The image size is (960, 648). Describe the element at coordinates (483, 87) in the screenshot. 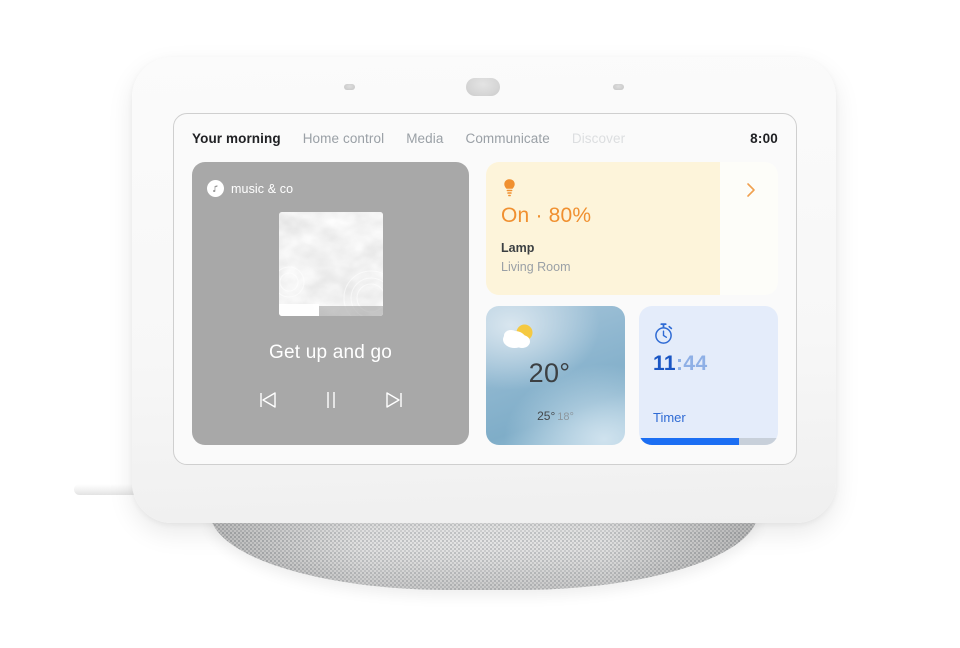

I see `ambient-light-sensor-icon` at that location.